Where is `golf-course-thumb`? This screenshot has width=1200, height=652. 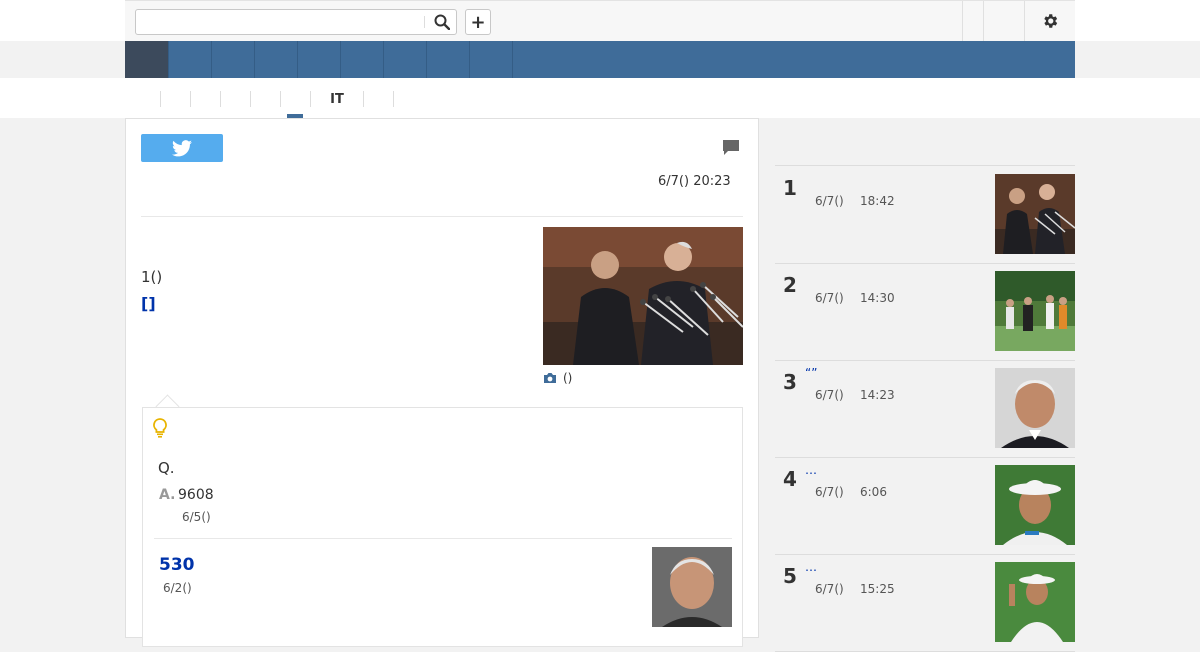 golf-course-thumb is located at coordinates (1035, 311).